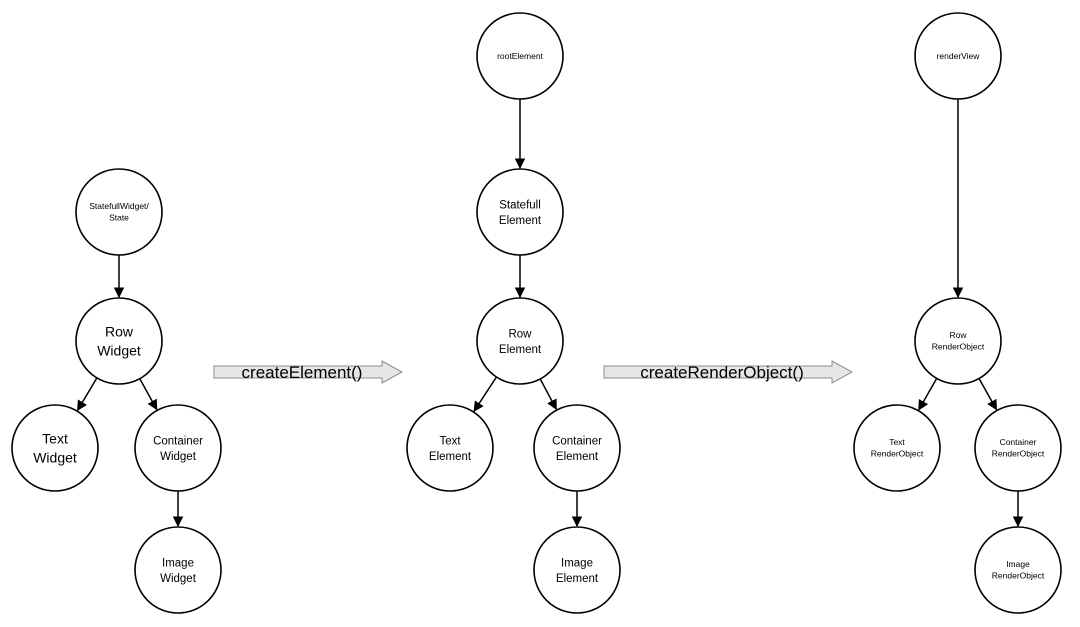 The height and width of the screenshot is (627, 1080). Describe the element at coordinates (148, 394) in the screenshot. I see `edge-row-widget-to-container-widget` at that location.